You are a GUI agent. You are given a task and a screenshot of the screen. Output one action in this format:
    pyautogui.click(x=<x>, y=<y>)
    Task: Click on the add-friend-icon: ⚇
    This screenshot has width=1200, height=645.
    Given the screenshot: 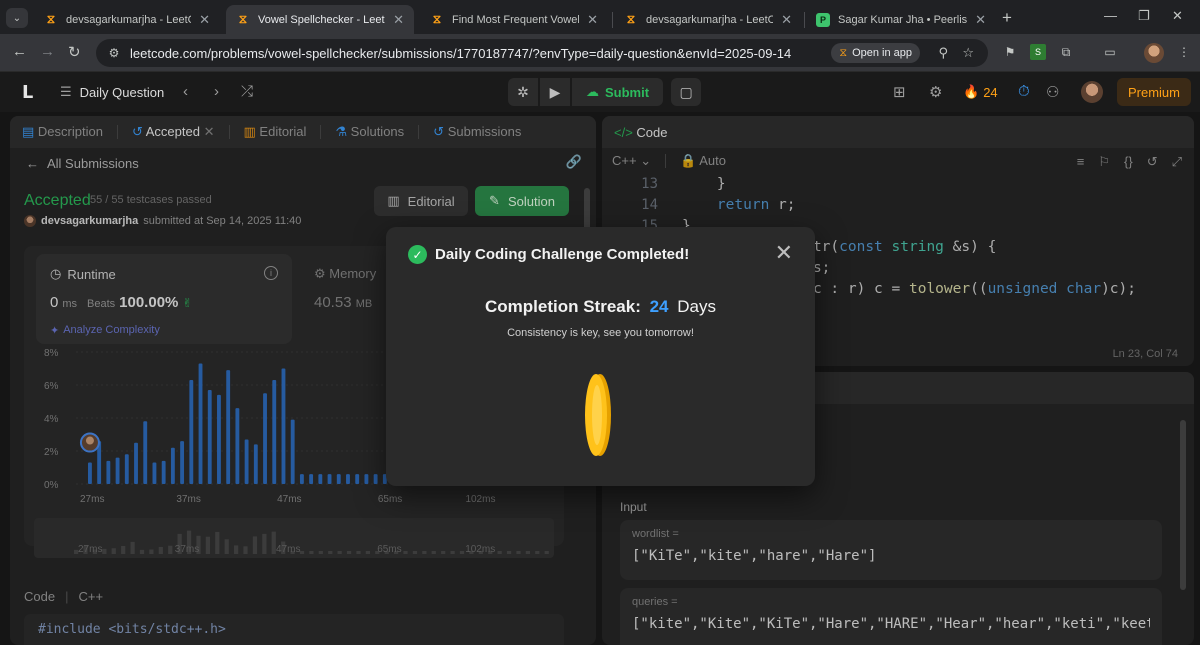 What is the action you would take?
    pyautogui.click(x=1052, y=92)
    